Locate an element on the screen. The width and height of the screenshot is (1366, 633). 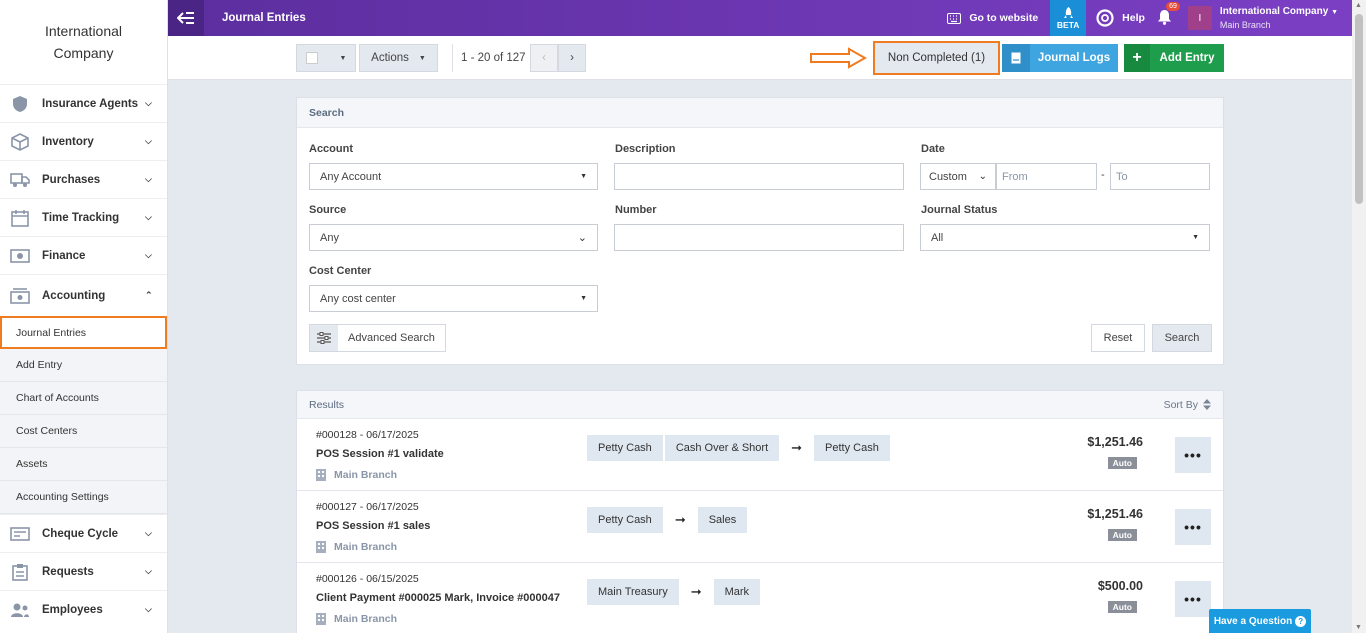
have-a-question-button: Have a Question ? is located at coordinates (1260, 621).